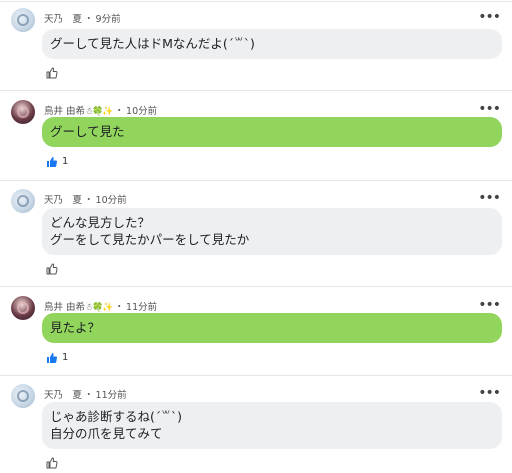 The image size is (512, 473). What do you see at coordinates (272, 425) in the screenshot?
I see `comment-bubble: じゃあ診断するね(ˊ꒳ˋ) 自分の爪を見てみて` at bounding box center [272, 425].